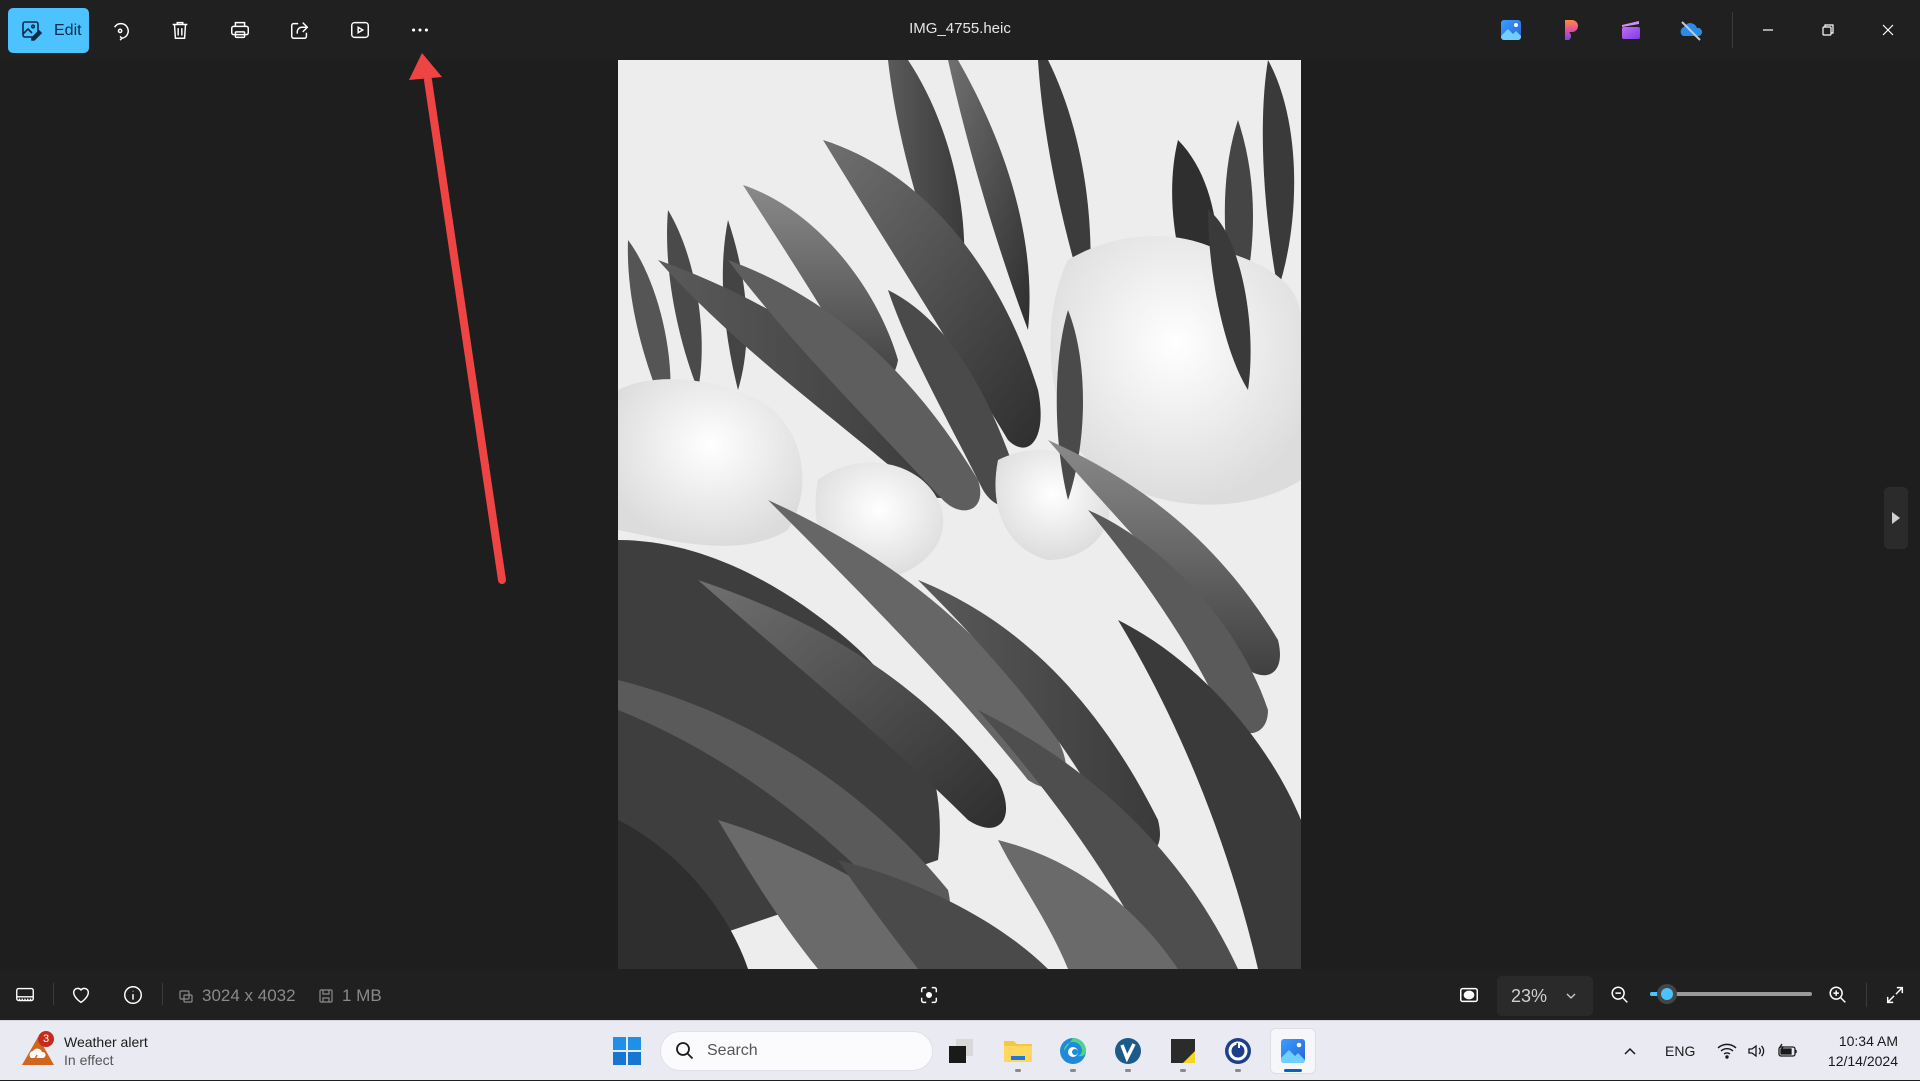 The height and width of the screenshot is (1081, 1920). I want to click on slideshow-icon, so click(360, 30).